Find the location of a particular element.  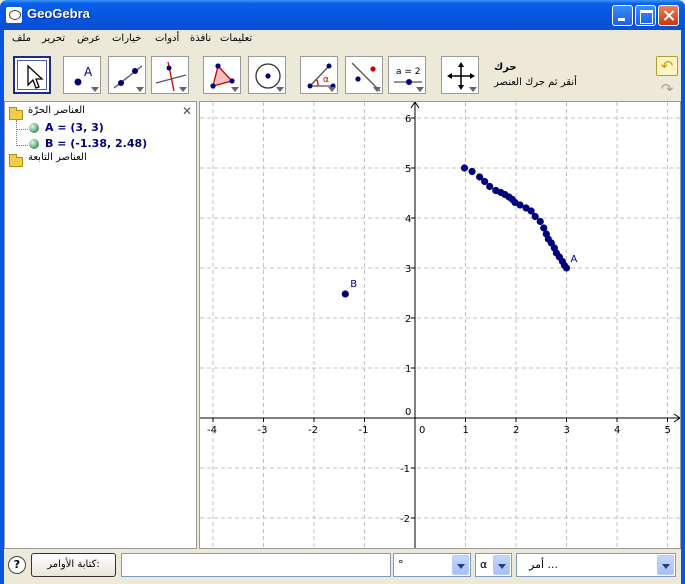

window-frame-right is located at coordinates (683, 307).